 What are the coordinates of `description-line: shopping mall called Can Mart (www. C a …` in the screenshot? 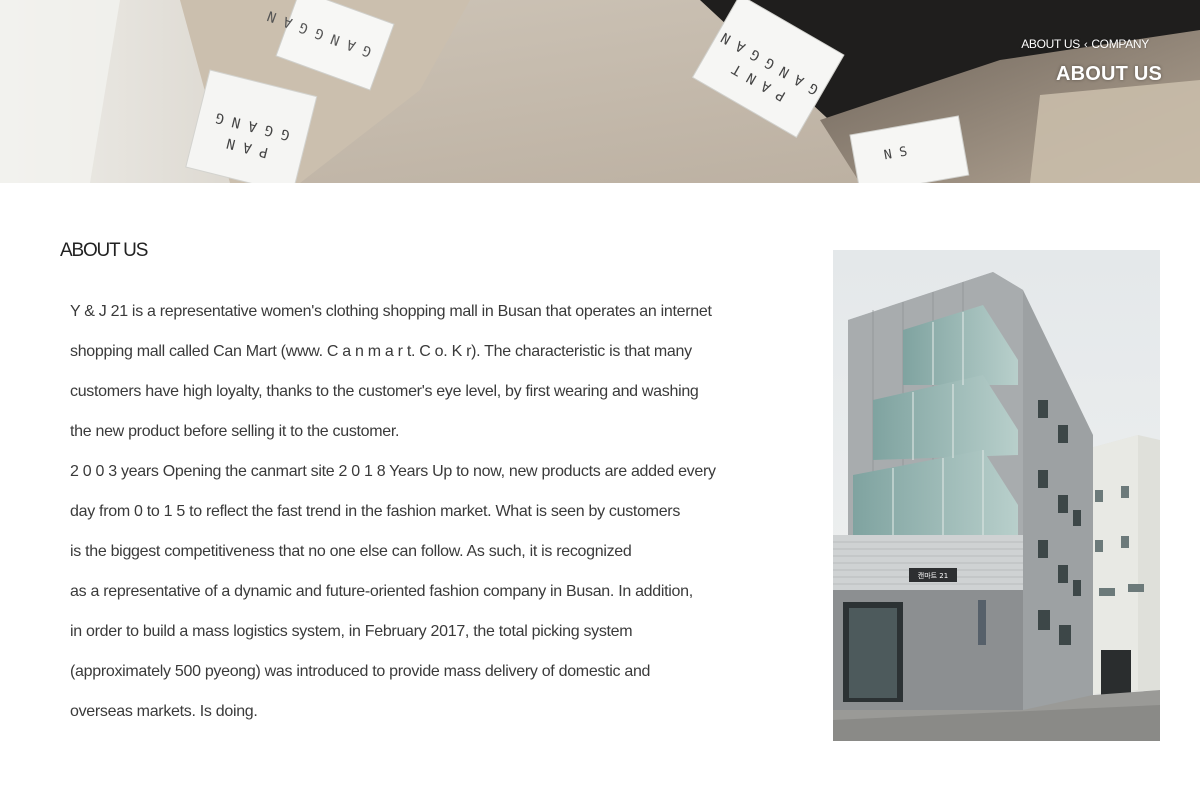 It's located at (381, 351).